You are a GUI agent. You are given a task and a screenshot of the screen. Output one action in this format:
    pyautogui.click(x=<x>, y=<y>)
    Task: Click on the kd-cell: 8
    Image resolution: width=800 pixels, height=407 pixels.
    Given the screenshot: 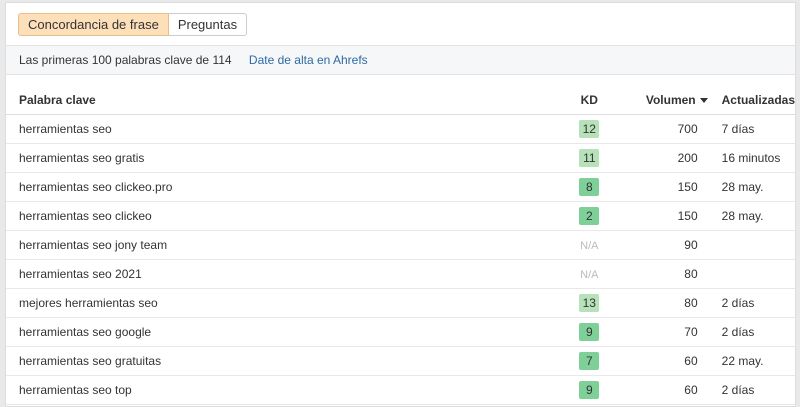 What is the action you would take?
    pyautogui.click(x=589, y=187)
    